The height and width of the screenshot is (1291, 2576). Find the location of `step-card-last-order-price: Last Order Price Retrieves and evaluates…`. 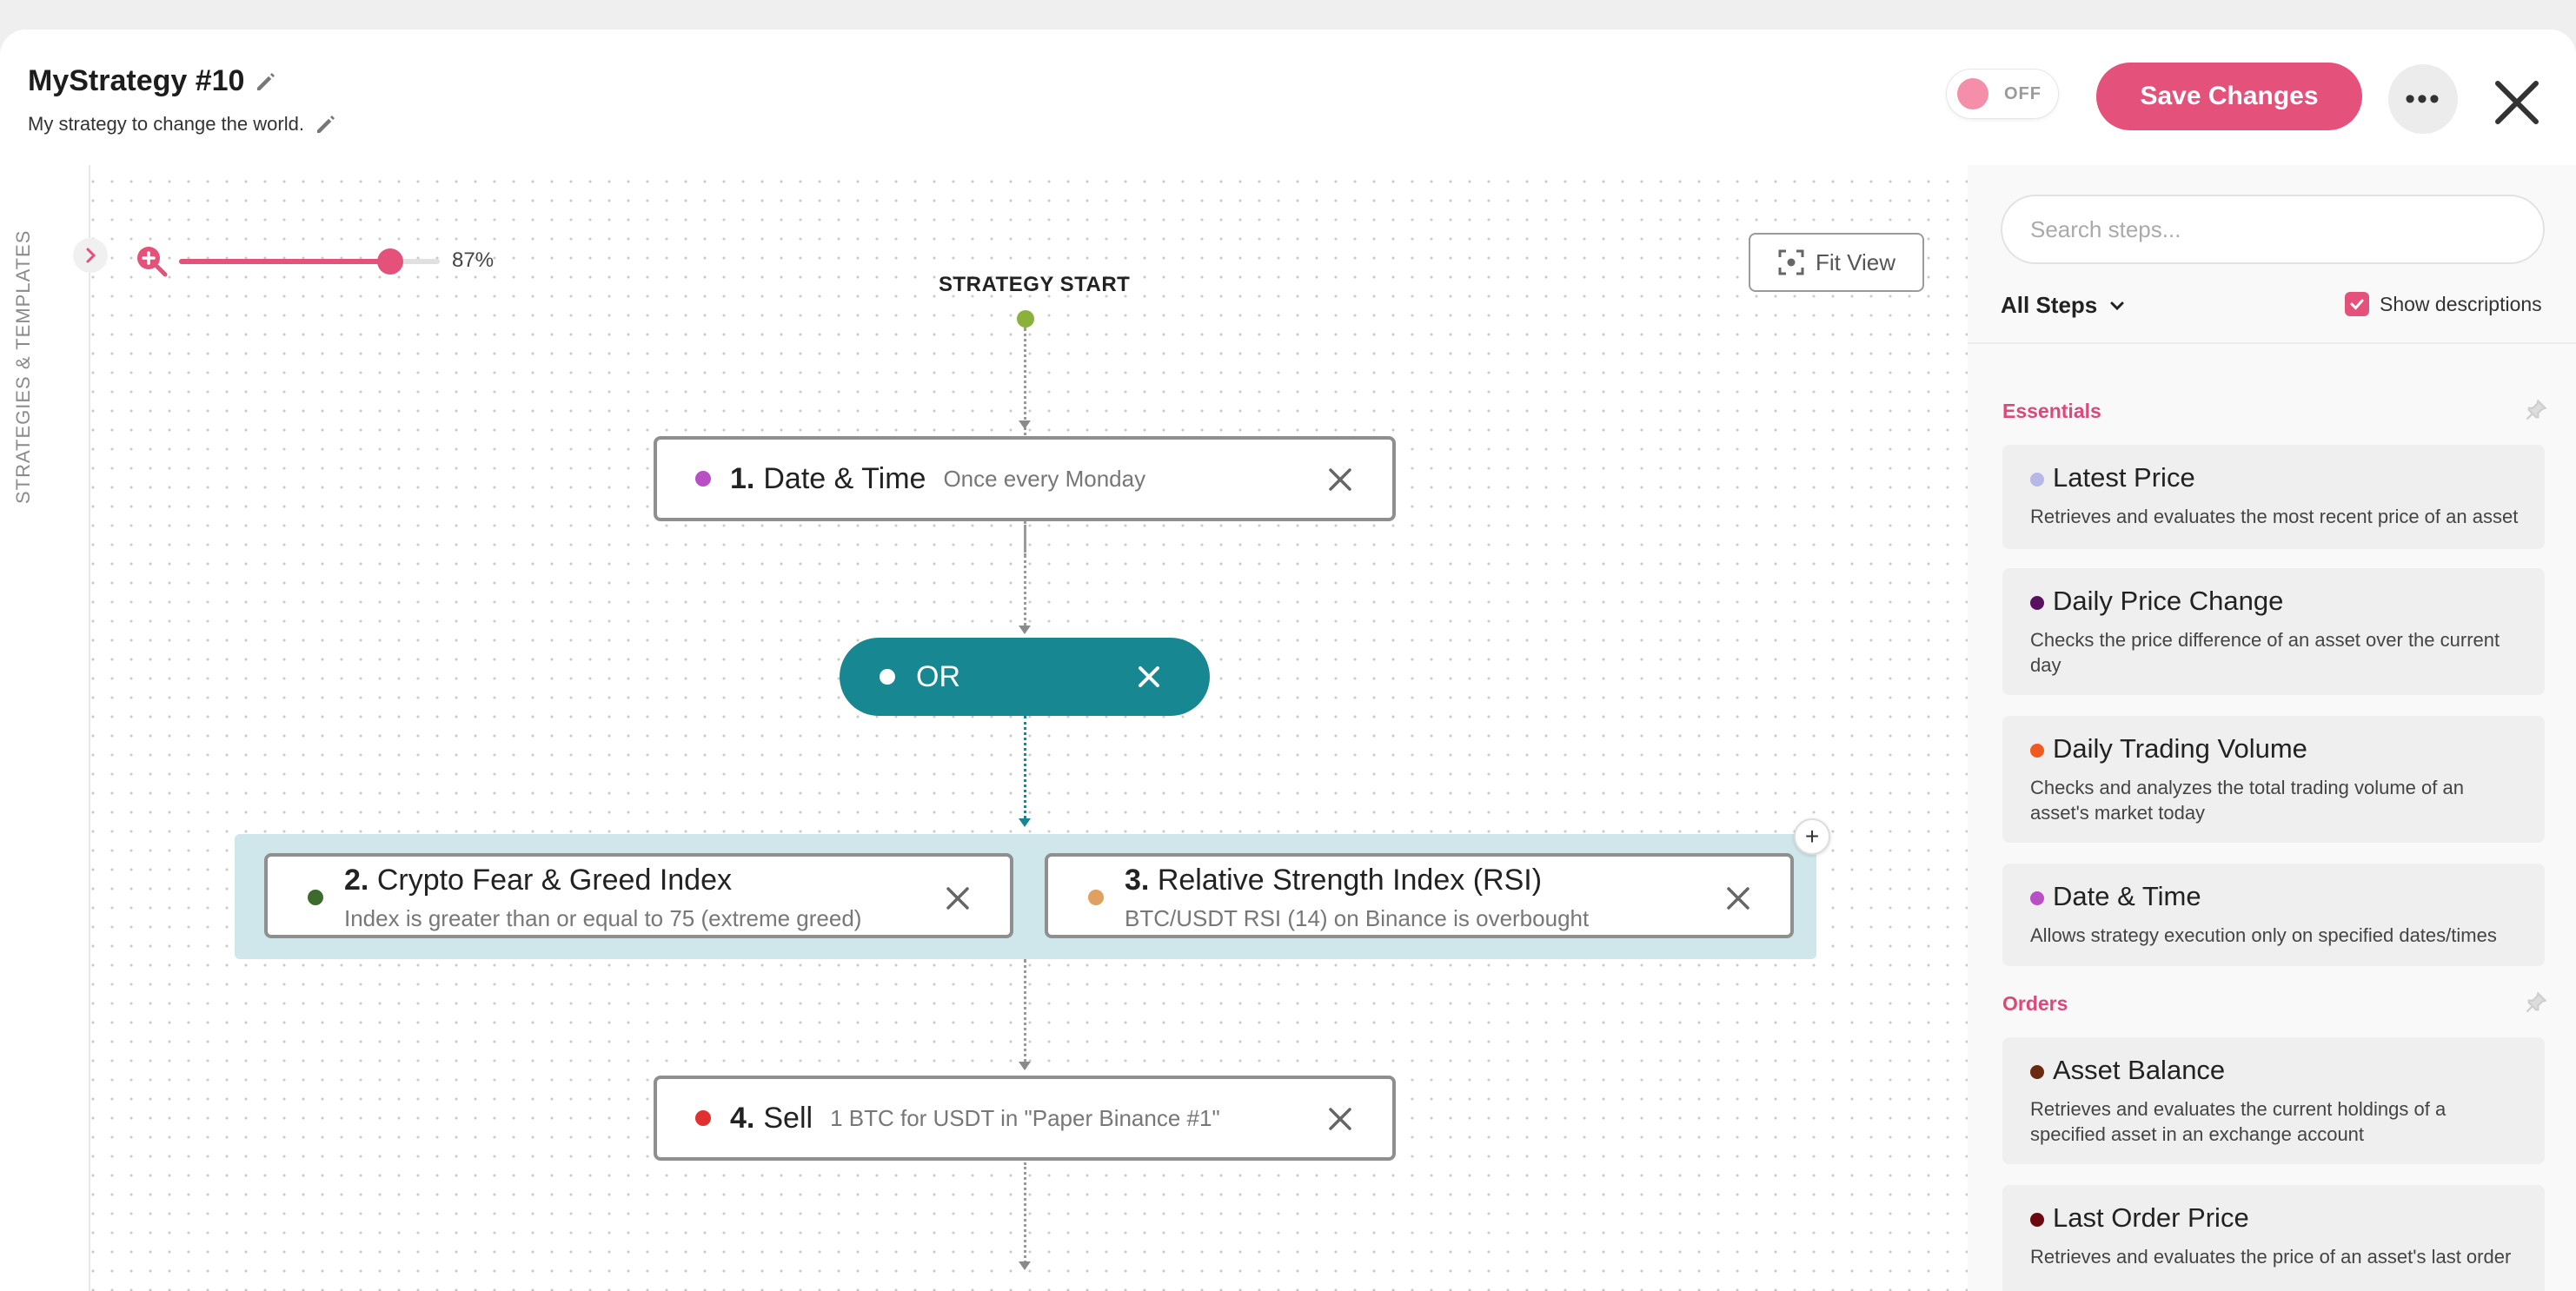

step-card-last-order-price: Last Order Price Retrieves and evaluates… is located at coordinates (2273, 1238).